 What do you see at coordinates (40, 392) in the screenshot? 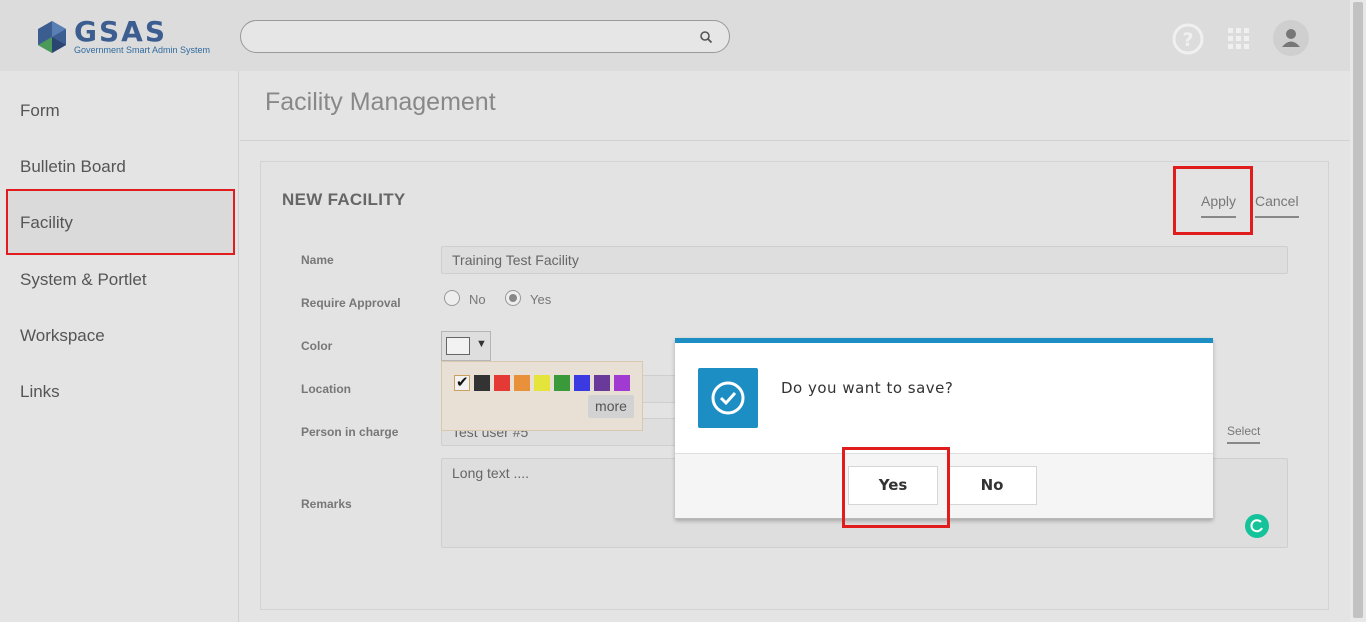
I see `sidebar-item-links: Links` at bounding box center [40, 392].